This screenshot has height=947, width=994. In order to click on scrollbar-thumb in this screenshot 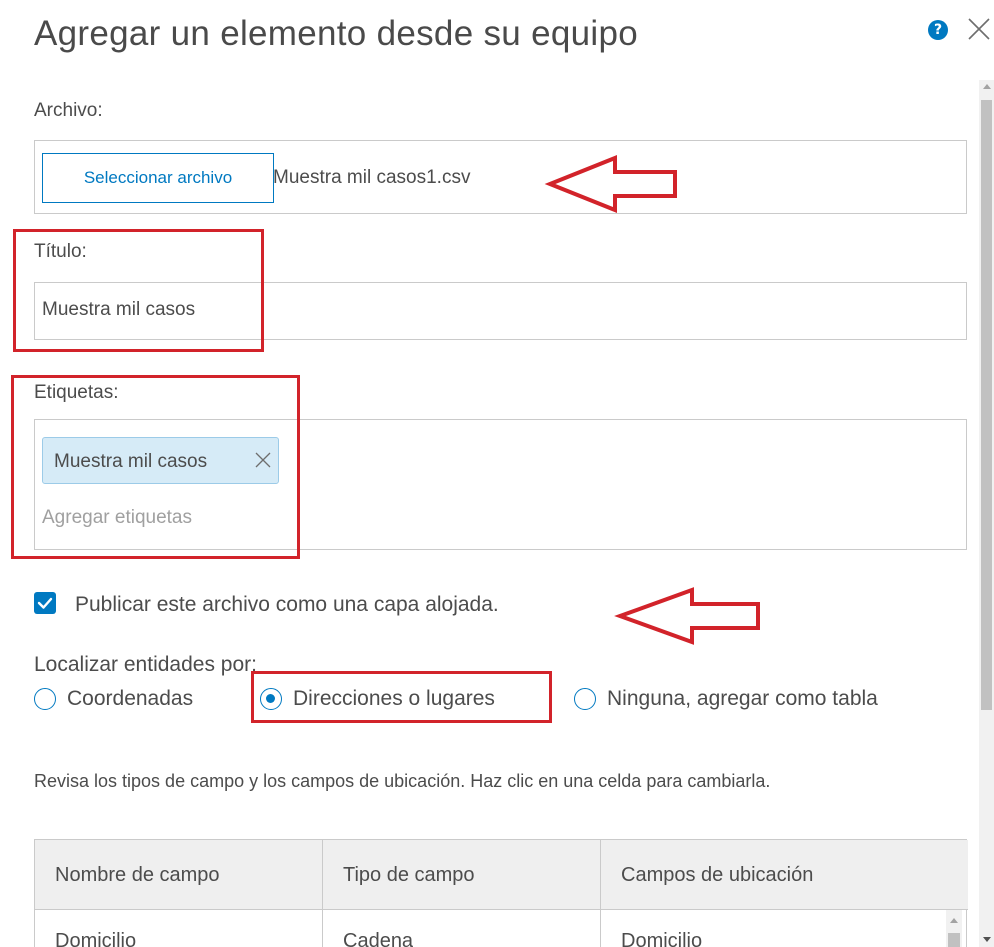, I will do `click(986, 405)`.